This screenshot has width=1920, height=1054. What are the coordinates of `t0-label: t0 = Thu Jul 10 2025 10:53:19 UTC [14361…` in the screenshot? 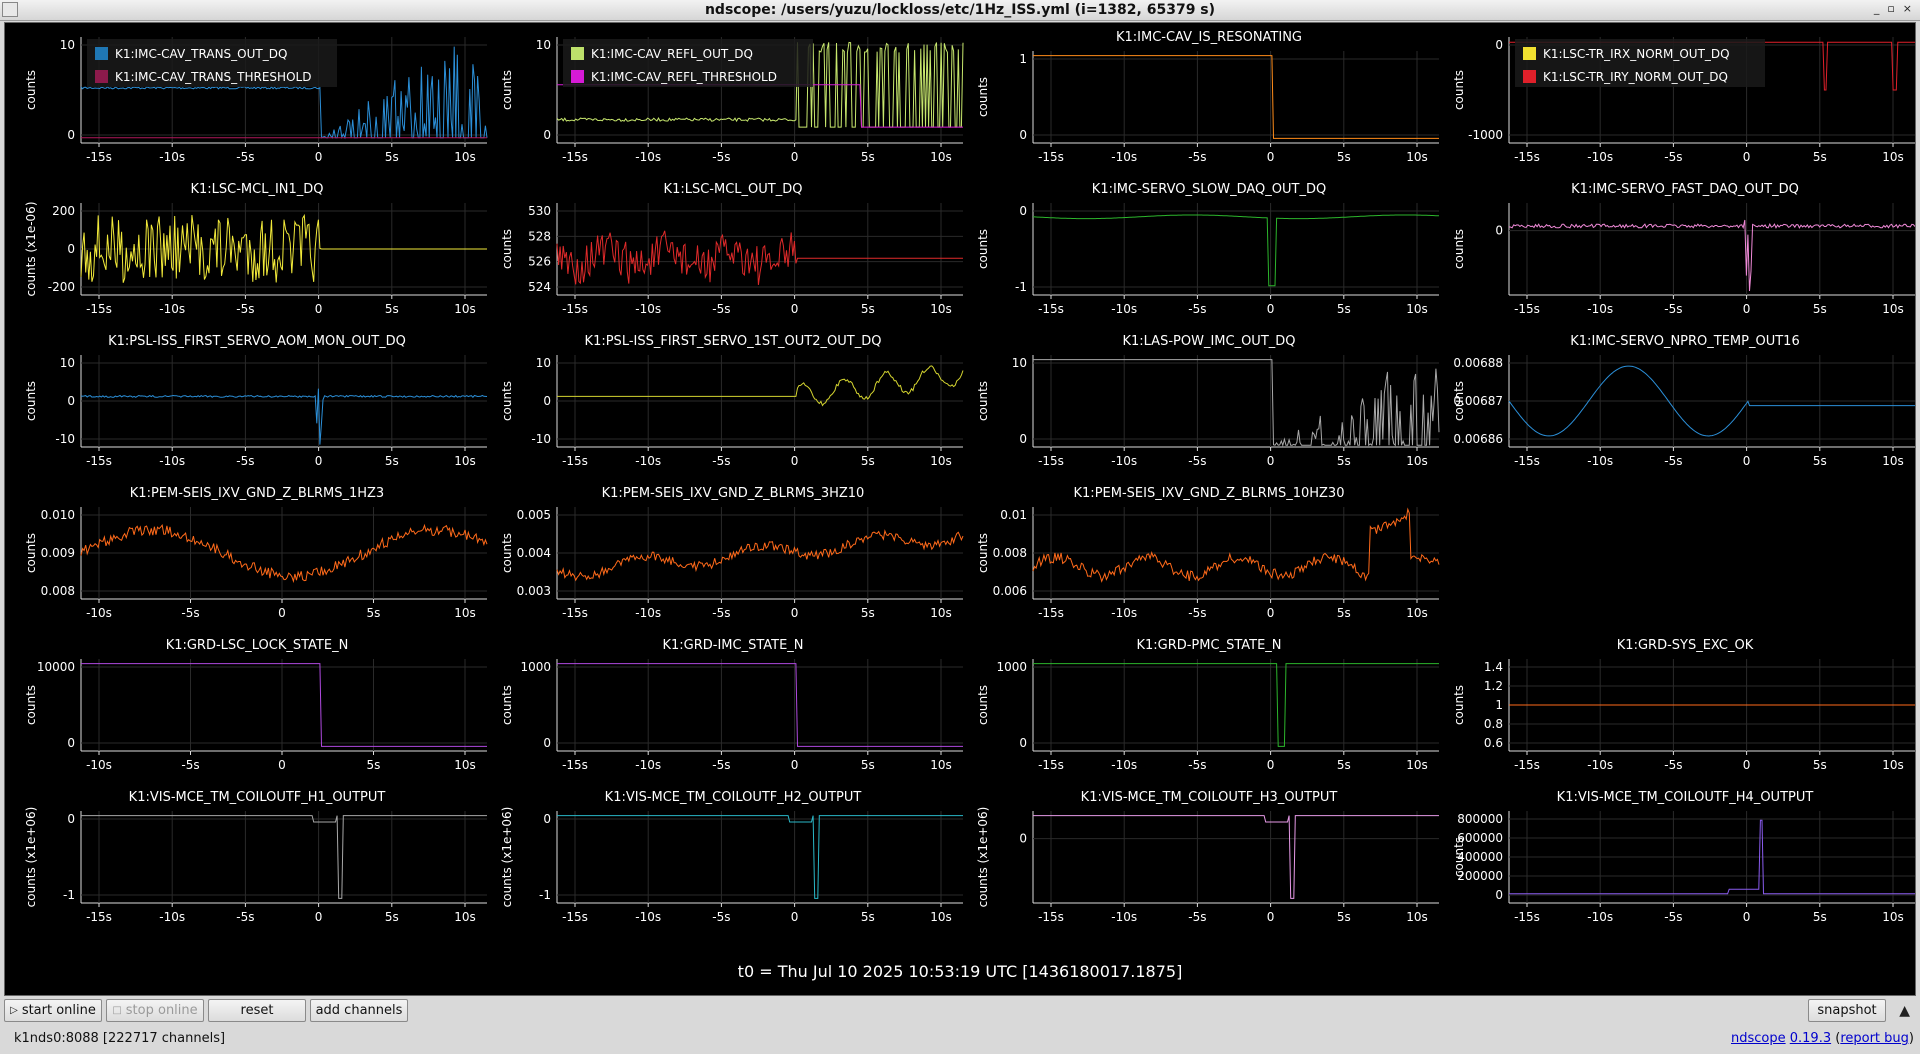 It's located at (960, 971).